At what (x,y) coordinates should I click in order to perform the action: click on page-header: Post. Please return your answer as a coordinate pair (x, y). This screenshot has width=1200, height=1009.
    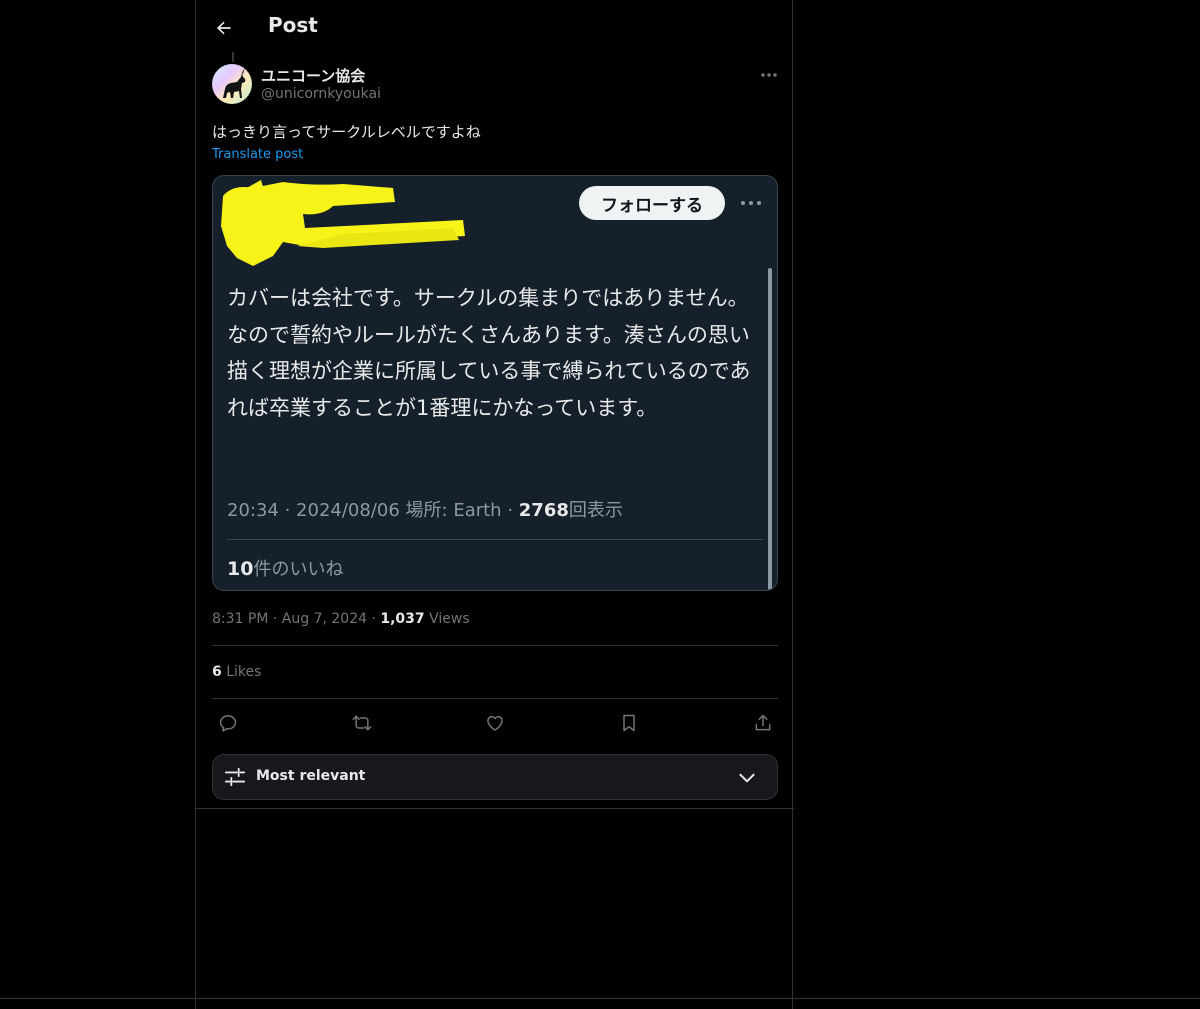
    Looking at the image, I should click on (495, 27).